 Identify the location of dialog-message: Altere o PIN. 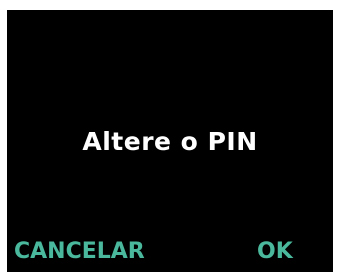
(170, 141).